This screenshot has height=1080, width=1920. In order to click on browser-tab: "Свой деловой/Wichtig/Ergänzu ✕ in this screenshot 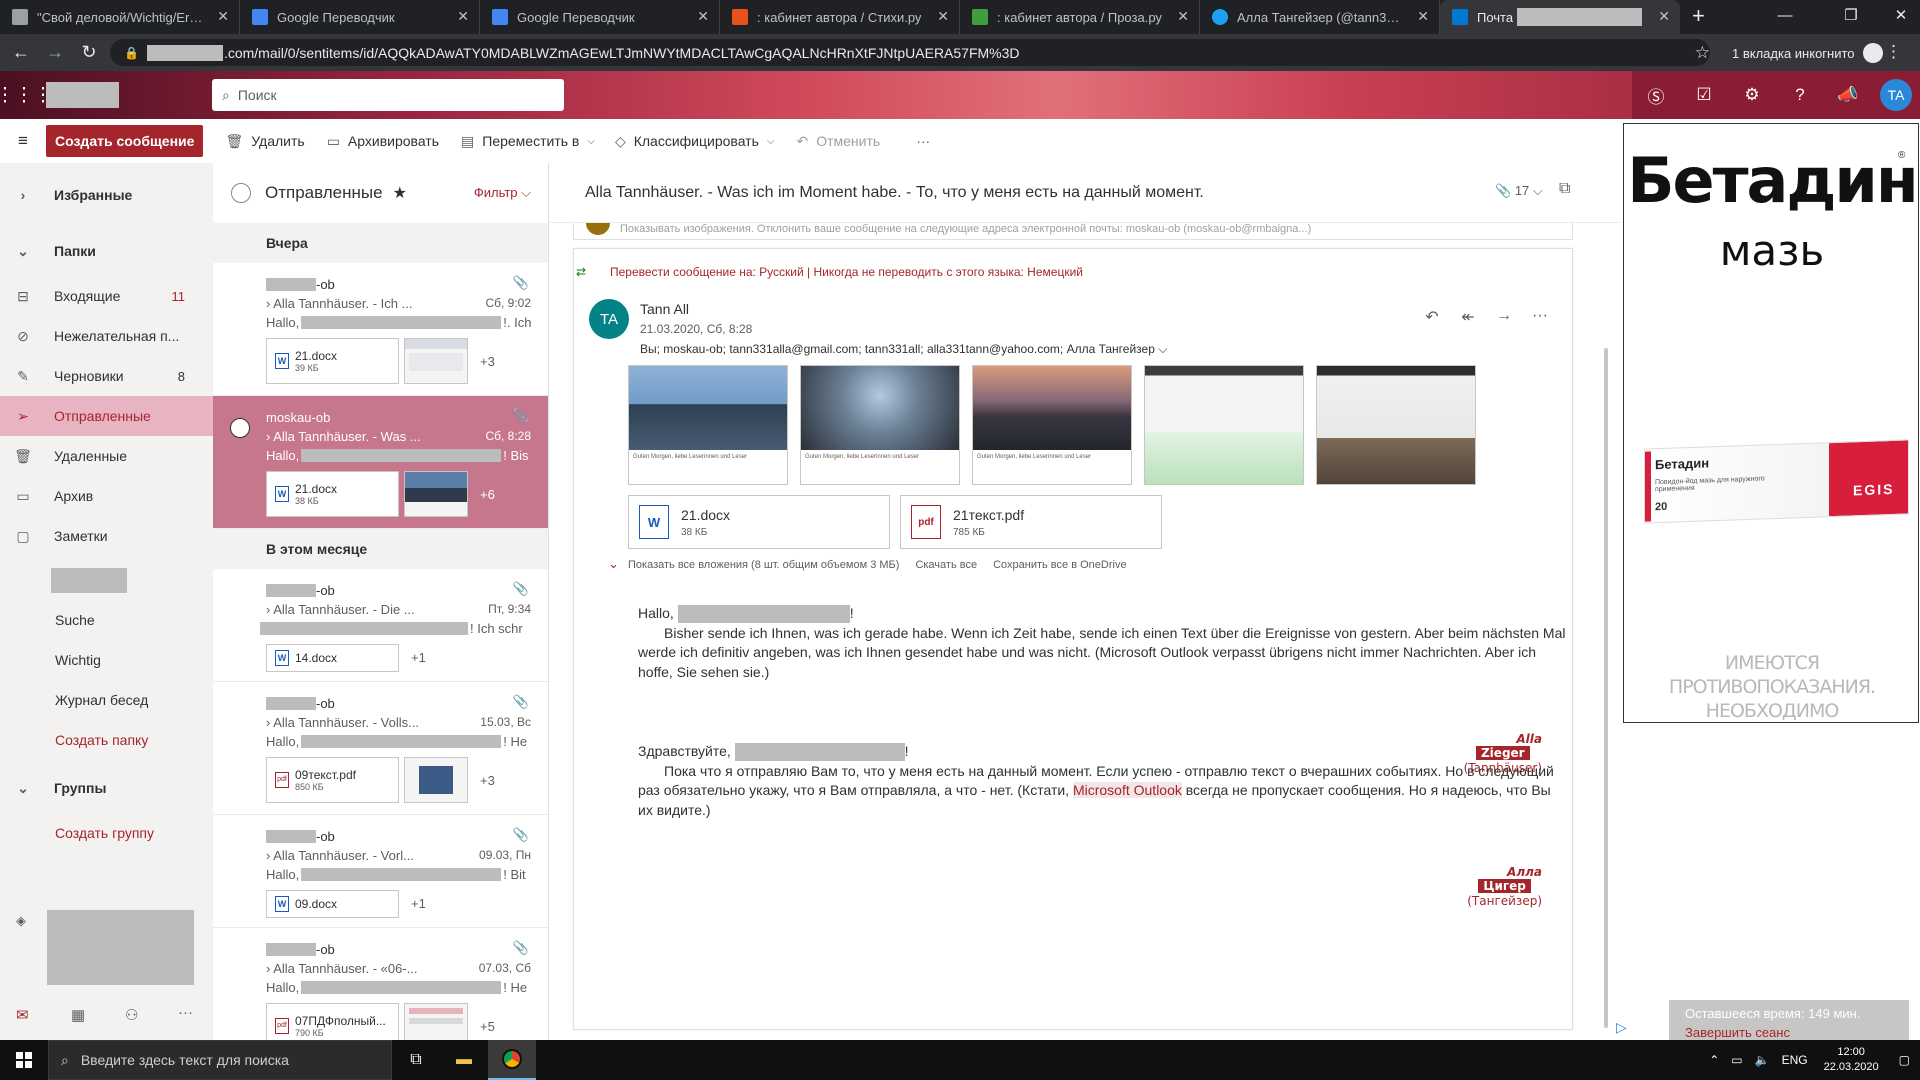, I will do `click(120, 17)`.